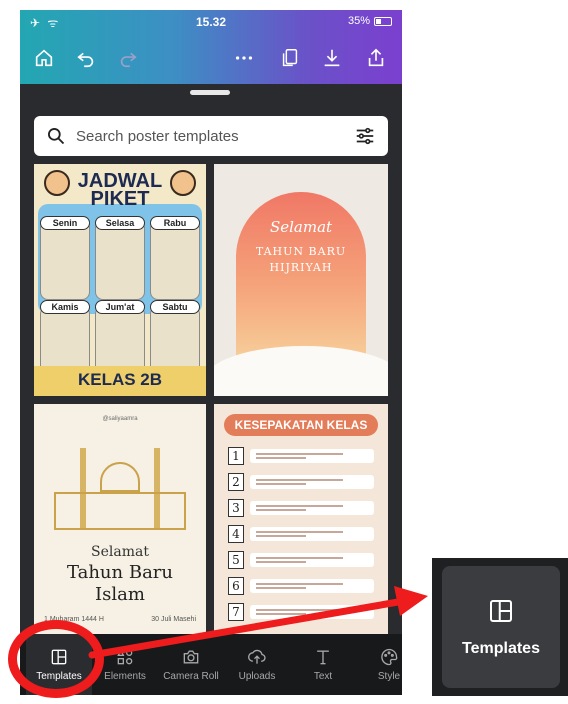 The image size is (568, 704). What do you see at coordinates (501, 648) in the screenshot?
I see `zoom-label: Templates` at bounding box center [501, 648].